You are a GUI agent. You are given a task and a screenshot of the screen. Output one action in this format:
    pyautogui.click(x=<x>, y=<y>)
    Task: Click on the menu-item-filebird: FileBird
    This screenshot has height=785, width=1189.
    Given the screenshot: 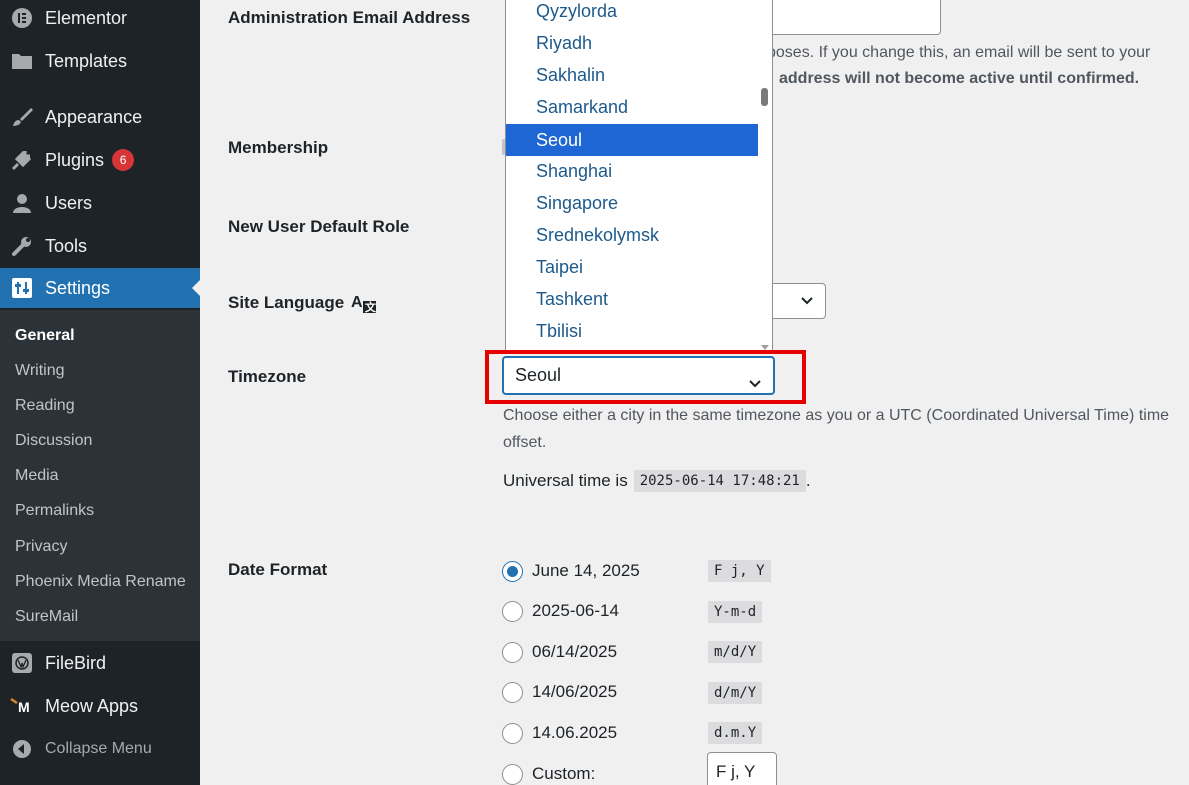 What is the action you would take?
    pyautogui.click(x=100, y=663)
    